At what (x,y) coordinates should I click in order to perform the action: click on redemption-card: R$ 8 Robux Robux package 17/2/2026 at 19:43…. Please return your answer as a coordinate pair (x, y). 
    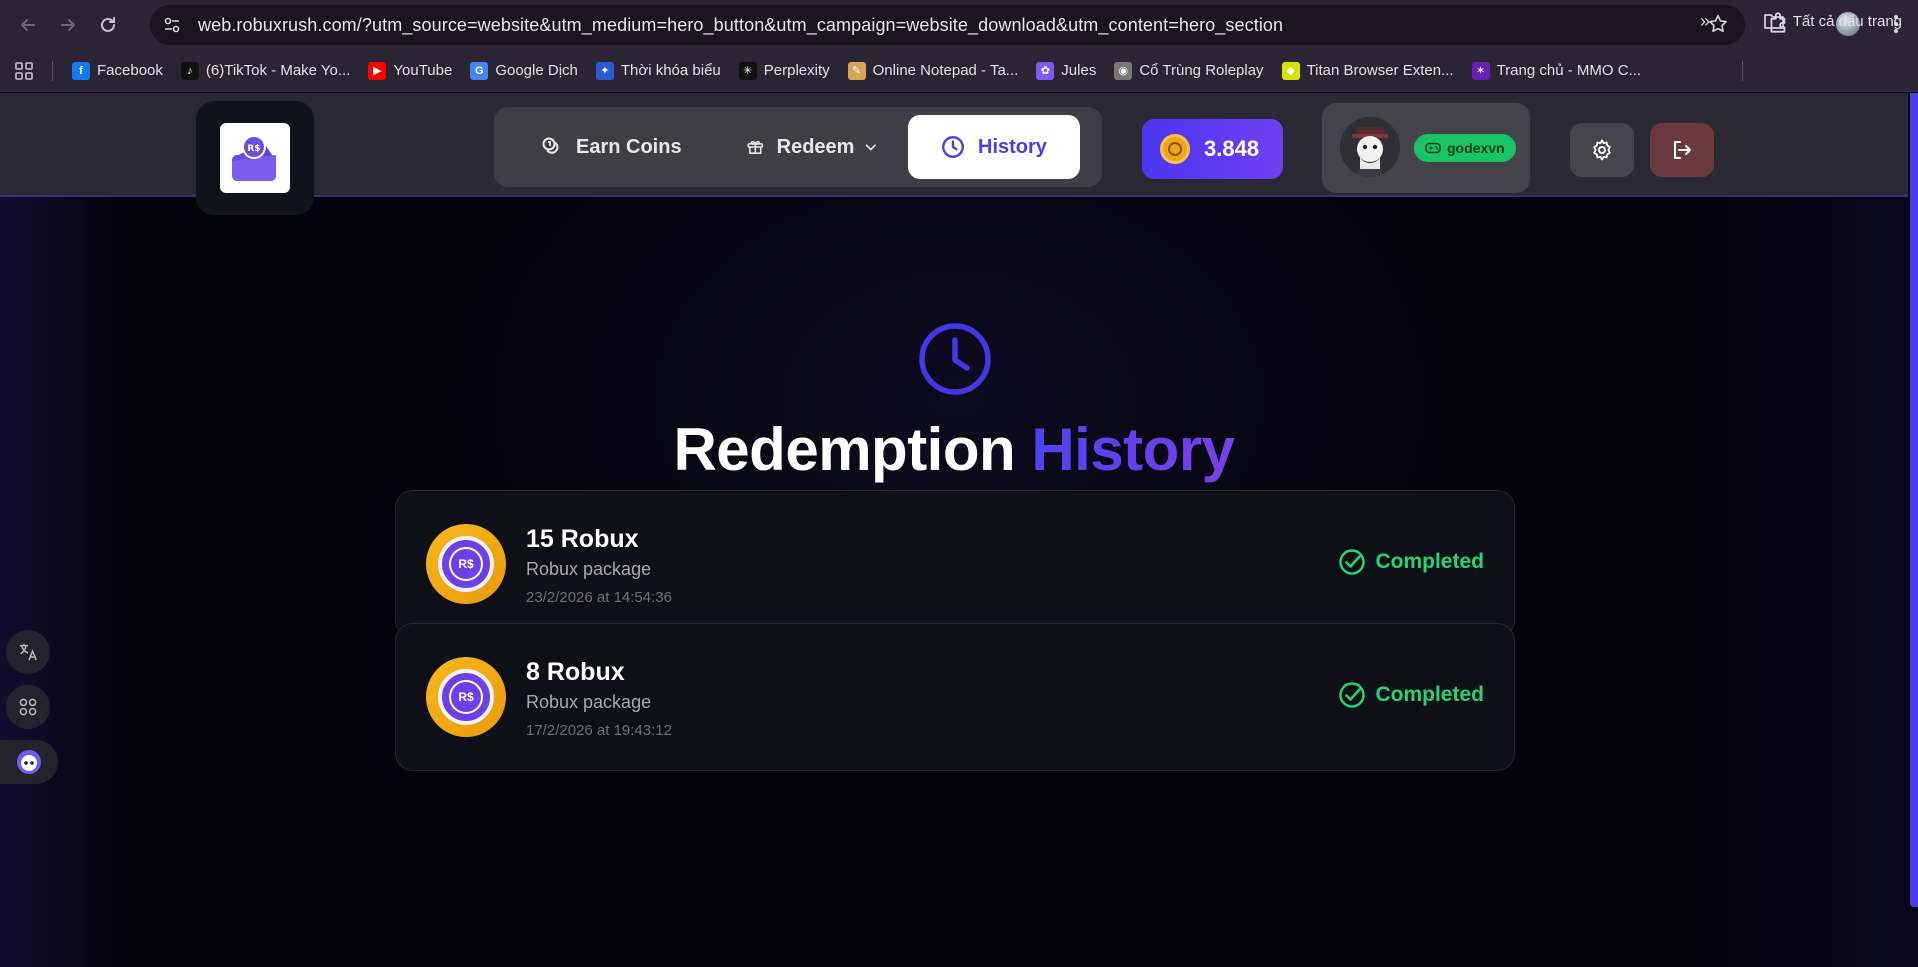
    Looking at the image, I should click on (955, 697).